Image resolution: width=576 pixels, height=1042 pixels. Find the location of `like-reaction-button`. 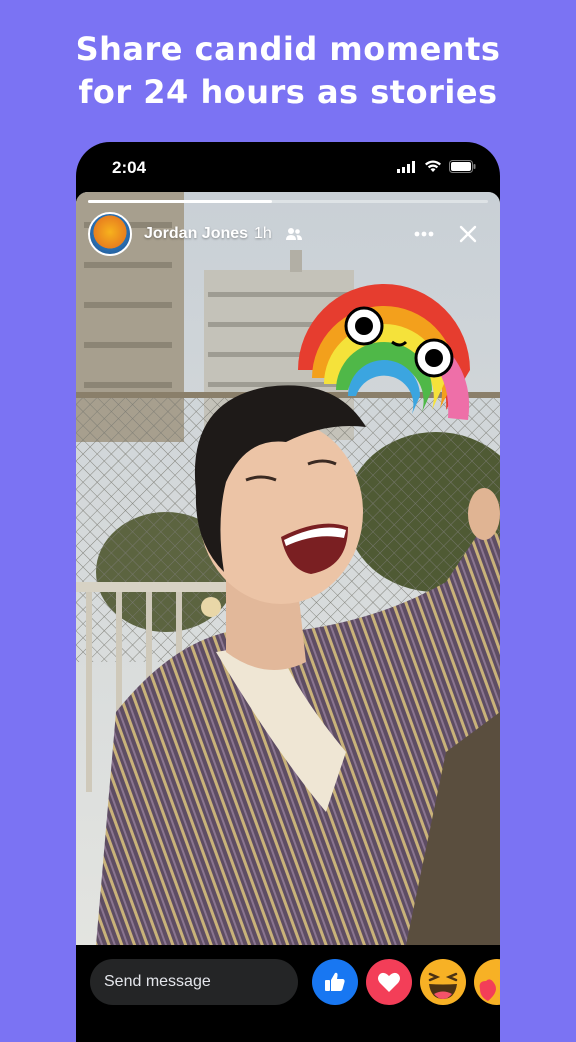

like-reaction-button is located at coordinates (335, 982).